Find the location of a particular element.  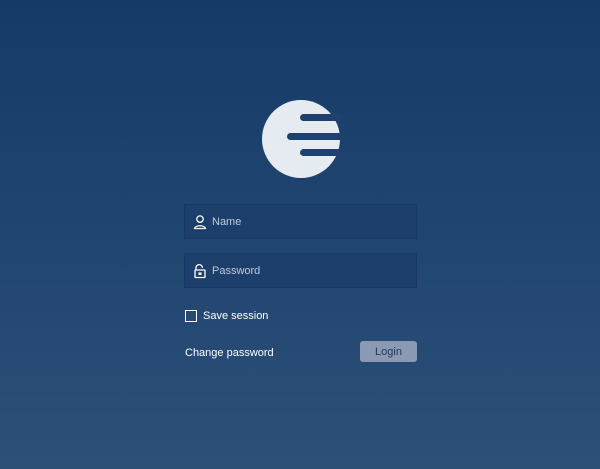

name-field is located at coordinates (300, 221).